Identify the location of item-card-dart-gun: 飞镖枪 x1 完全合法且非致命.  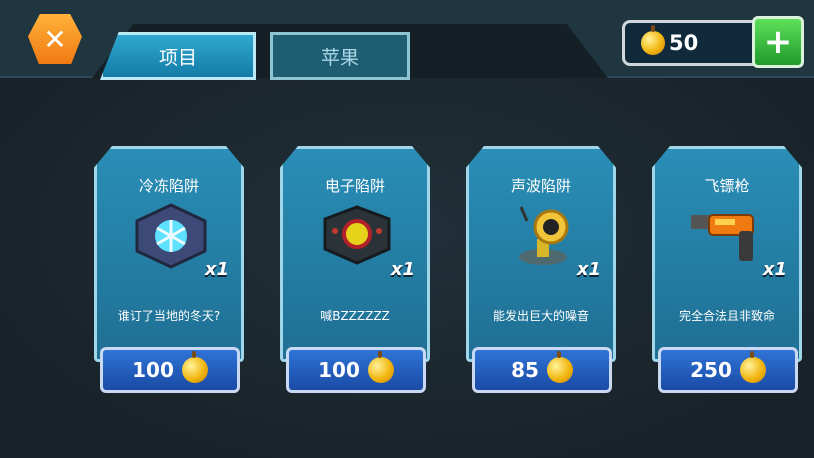
(727, 254).